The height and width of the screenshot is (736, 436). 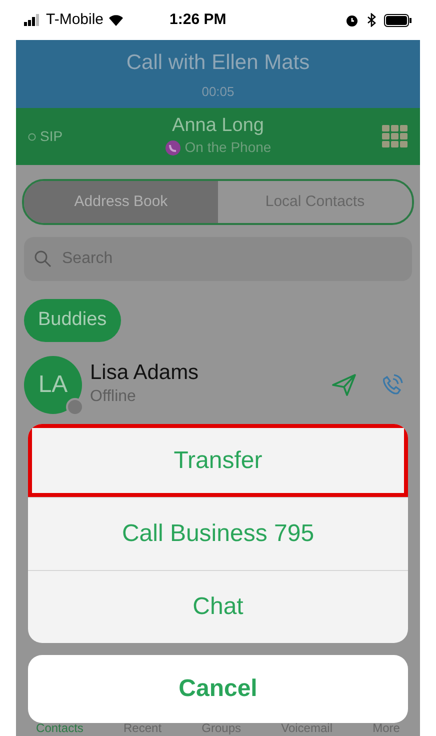 I want to click on signal-icon, so click(x=33, y=20).